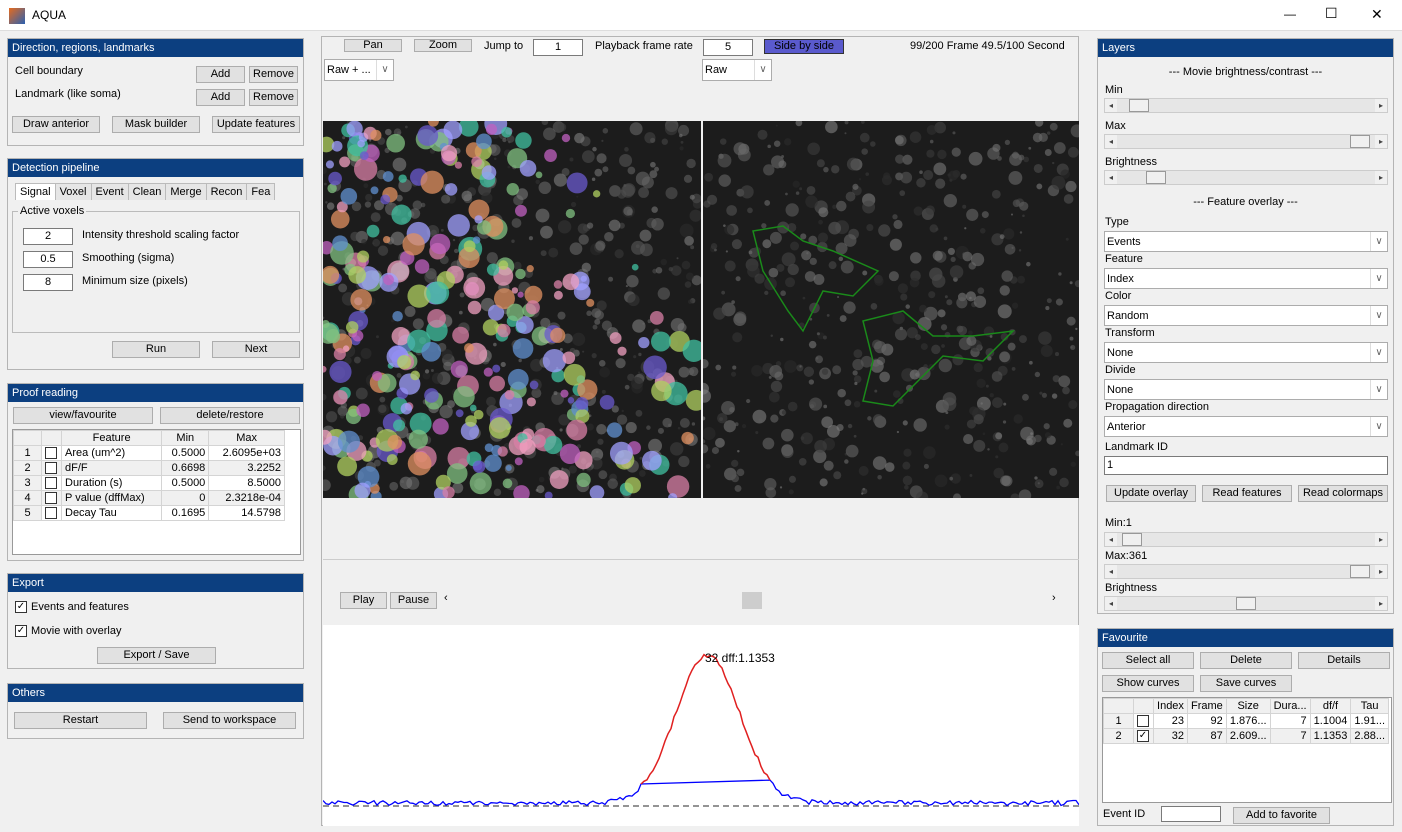 Image resolution: width=1402 pixels, height=832 pixels. What do you see at coordinates (149, 483) in the screenshot?
I see `table-row: 3 Duration (s) 0.5000 8.5000` at bounding box center [149, 483].